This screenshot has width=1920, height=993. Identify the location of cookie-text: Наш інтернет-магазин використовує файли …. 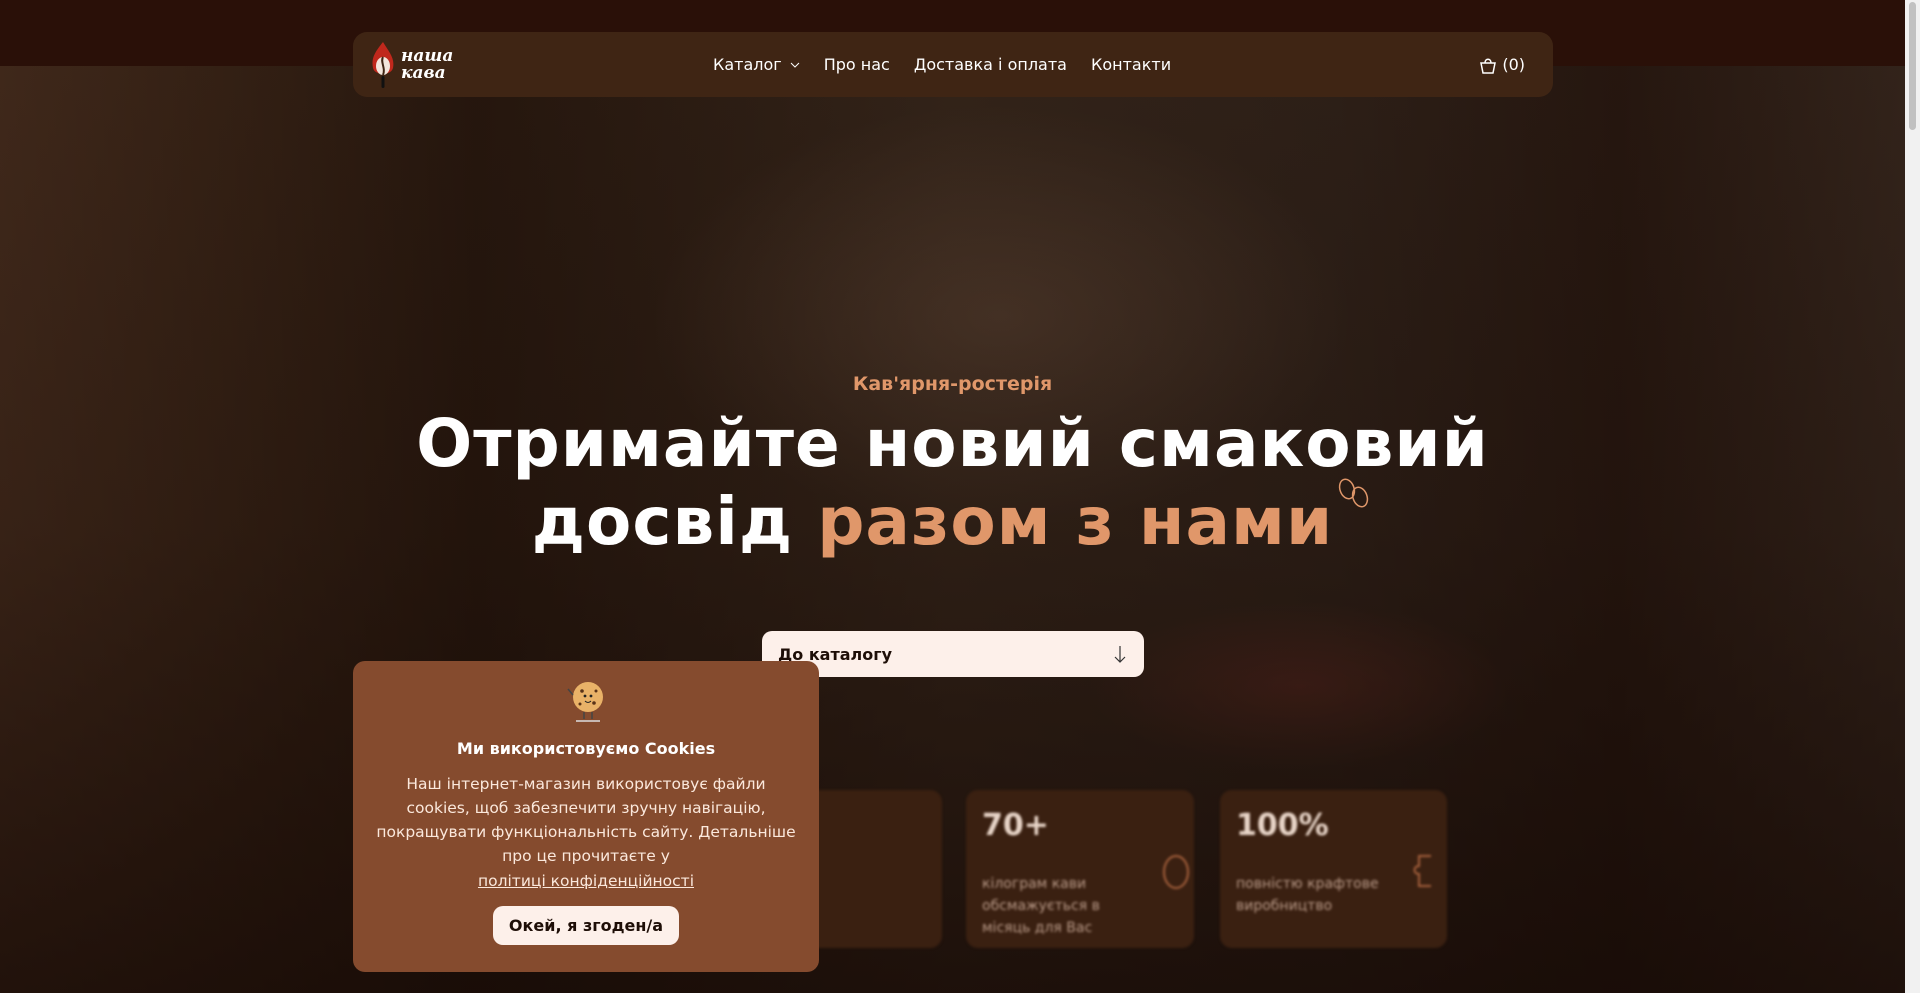
(586, 820).